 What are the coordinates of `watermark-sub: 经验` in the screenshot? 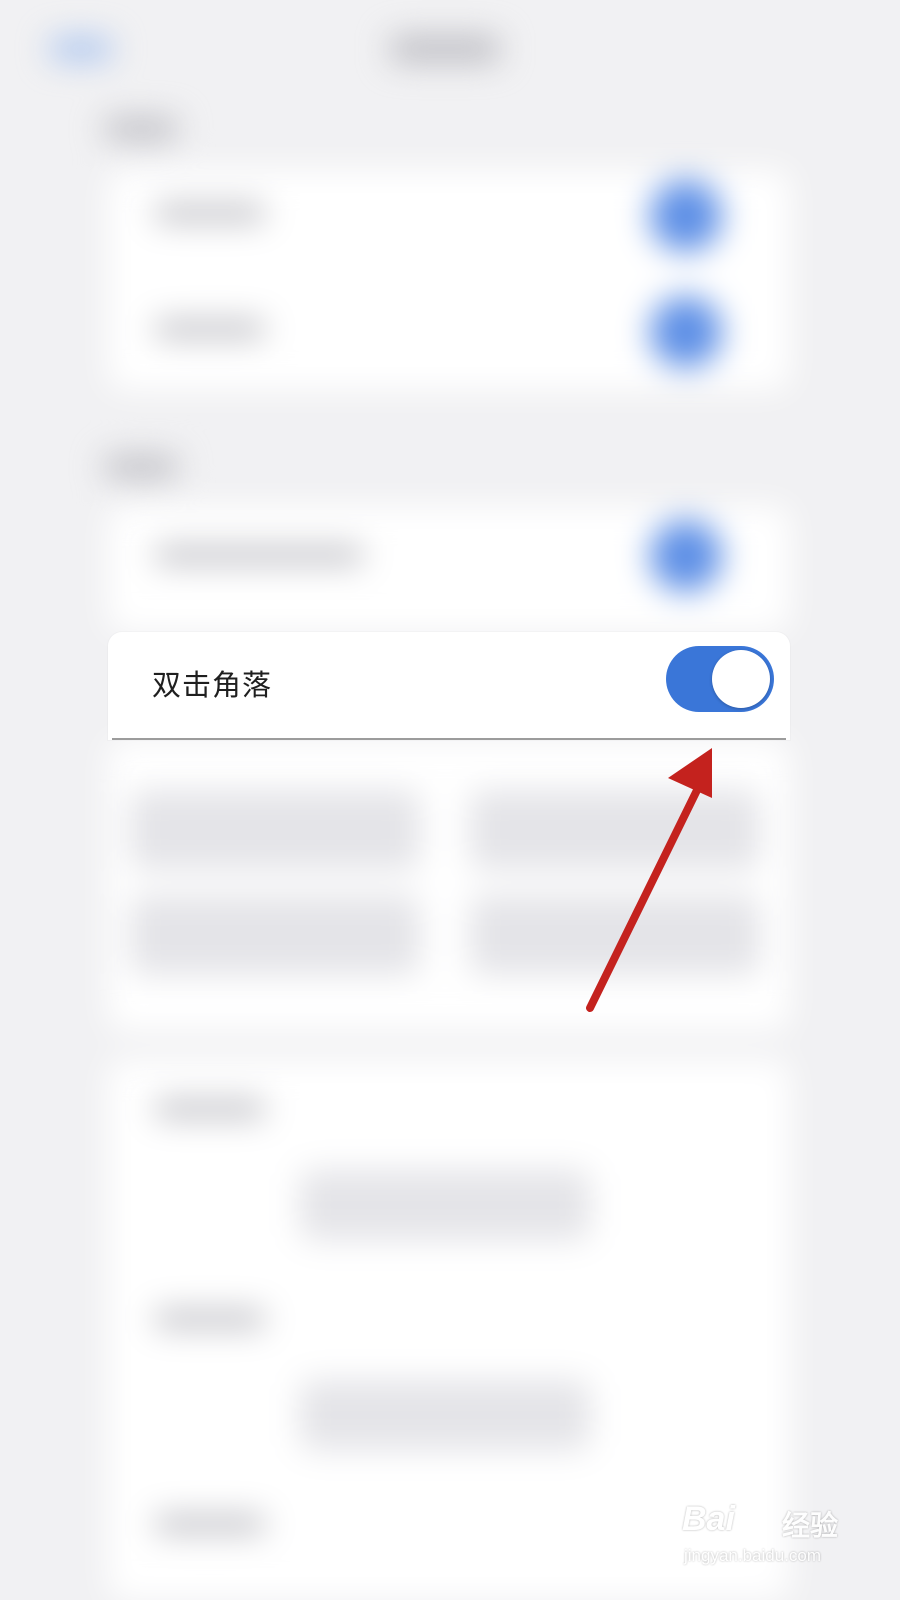 It's located at (810, 1525).